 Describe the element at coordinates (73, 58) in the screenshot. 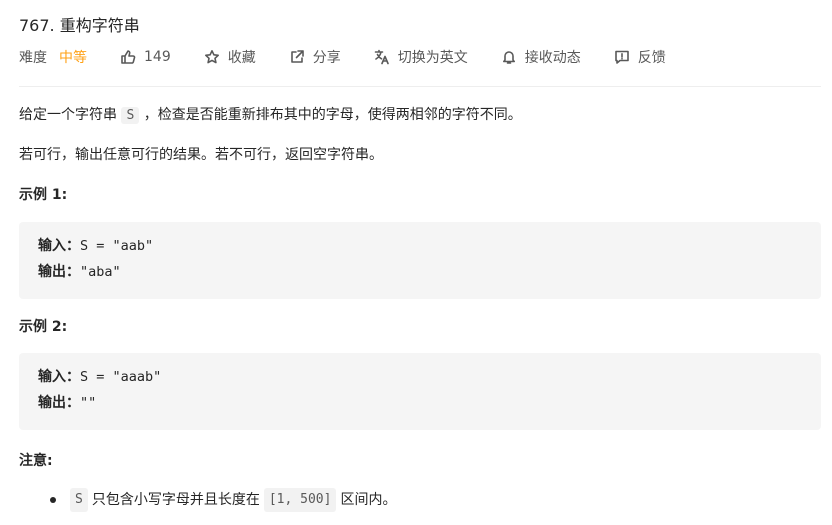

I see `difficulty-value: 中等` at that location.